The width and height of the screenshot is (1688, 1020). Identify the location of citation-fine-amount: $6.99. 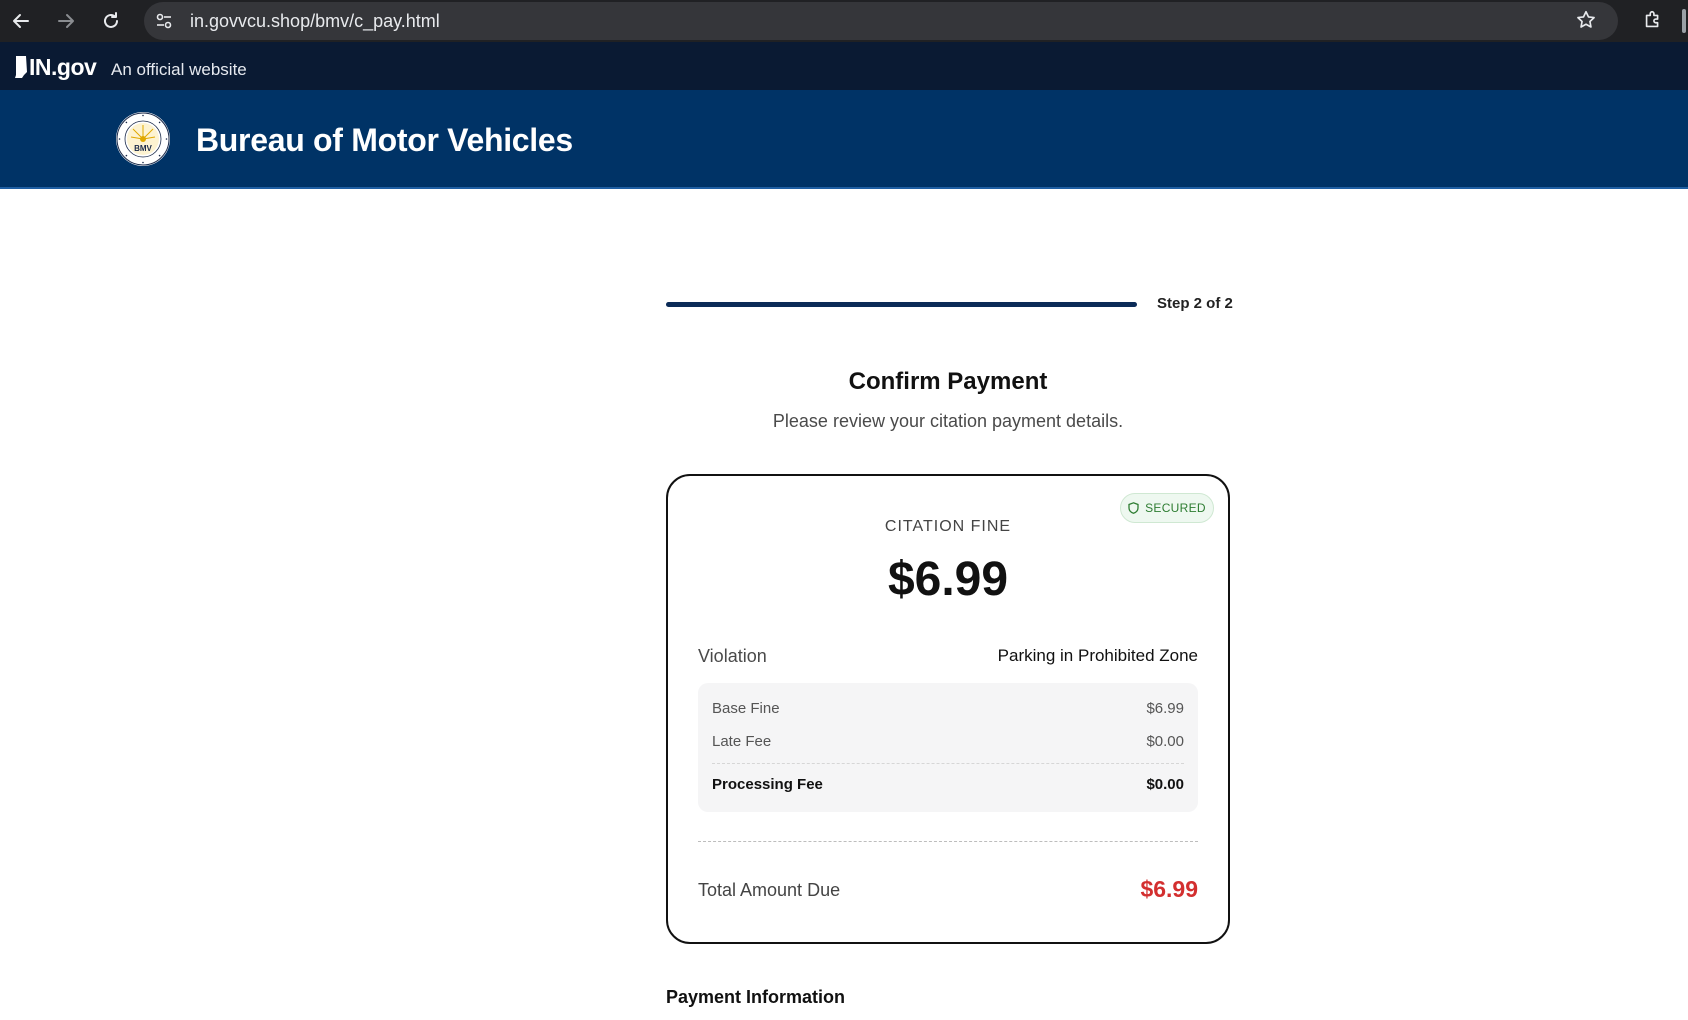
(948, 579).